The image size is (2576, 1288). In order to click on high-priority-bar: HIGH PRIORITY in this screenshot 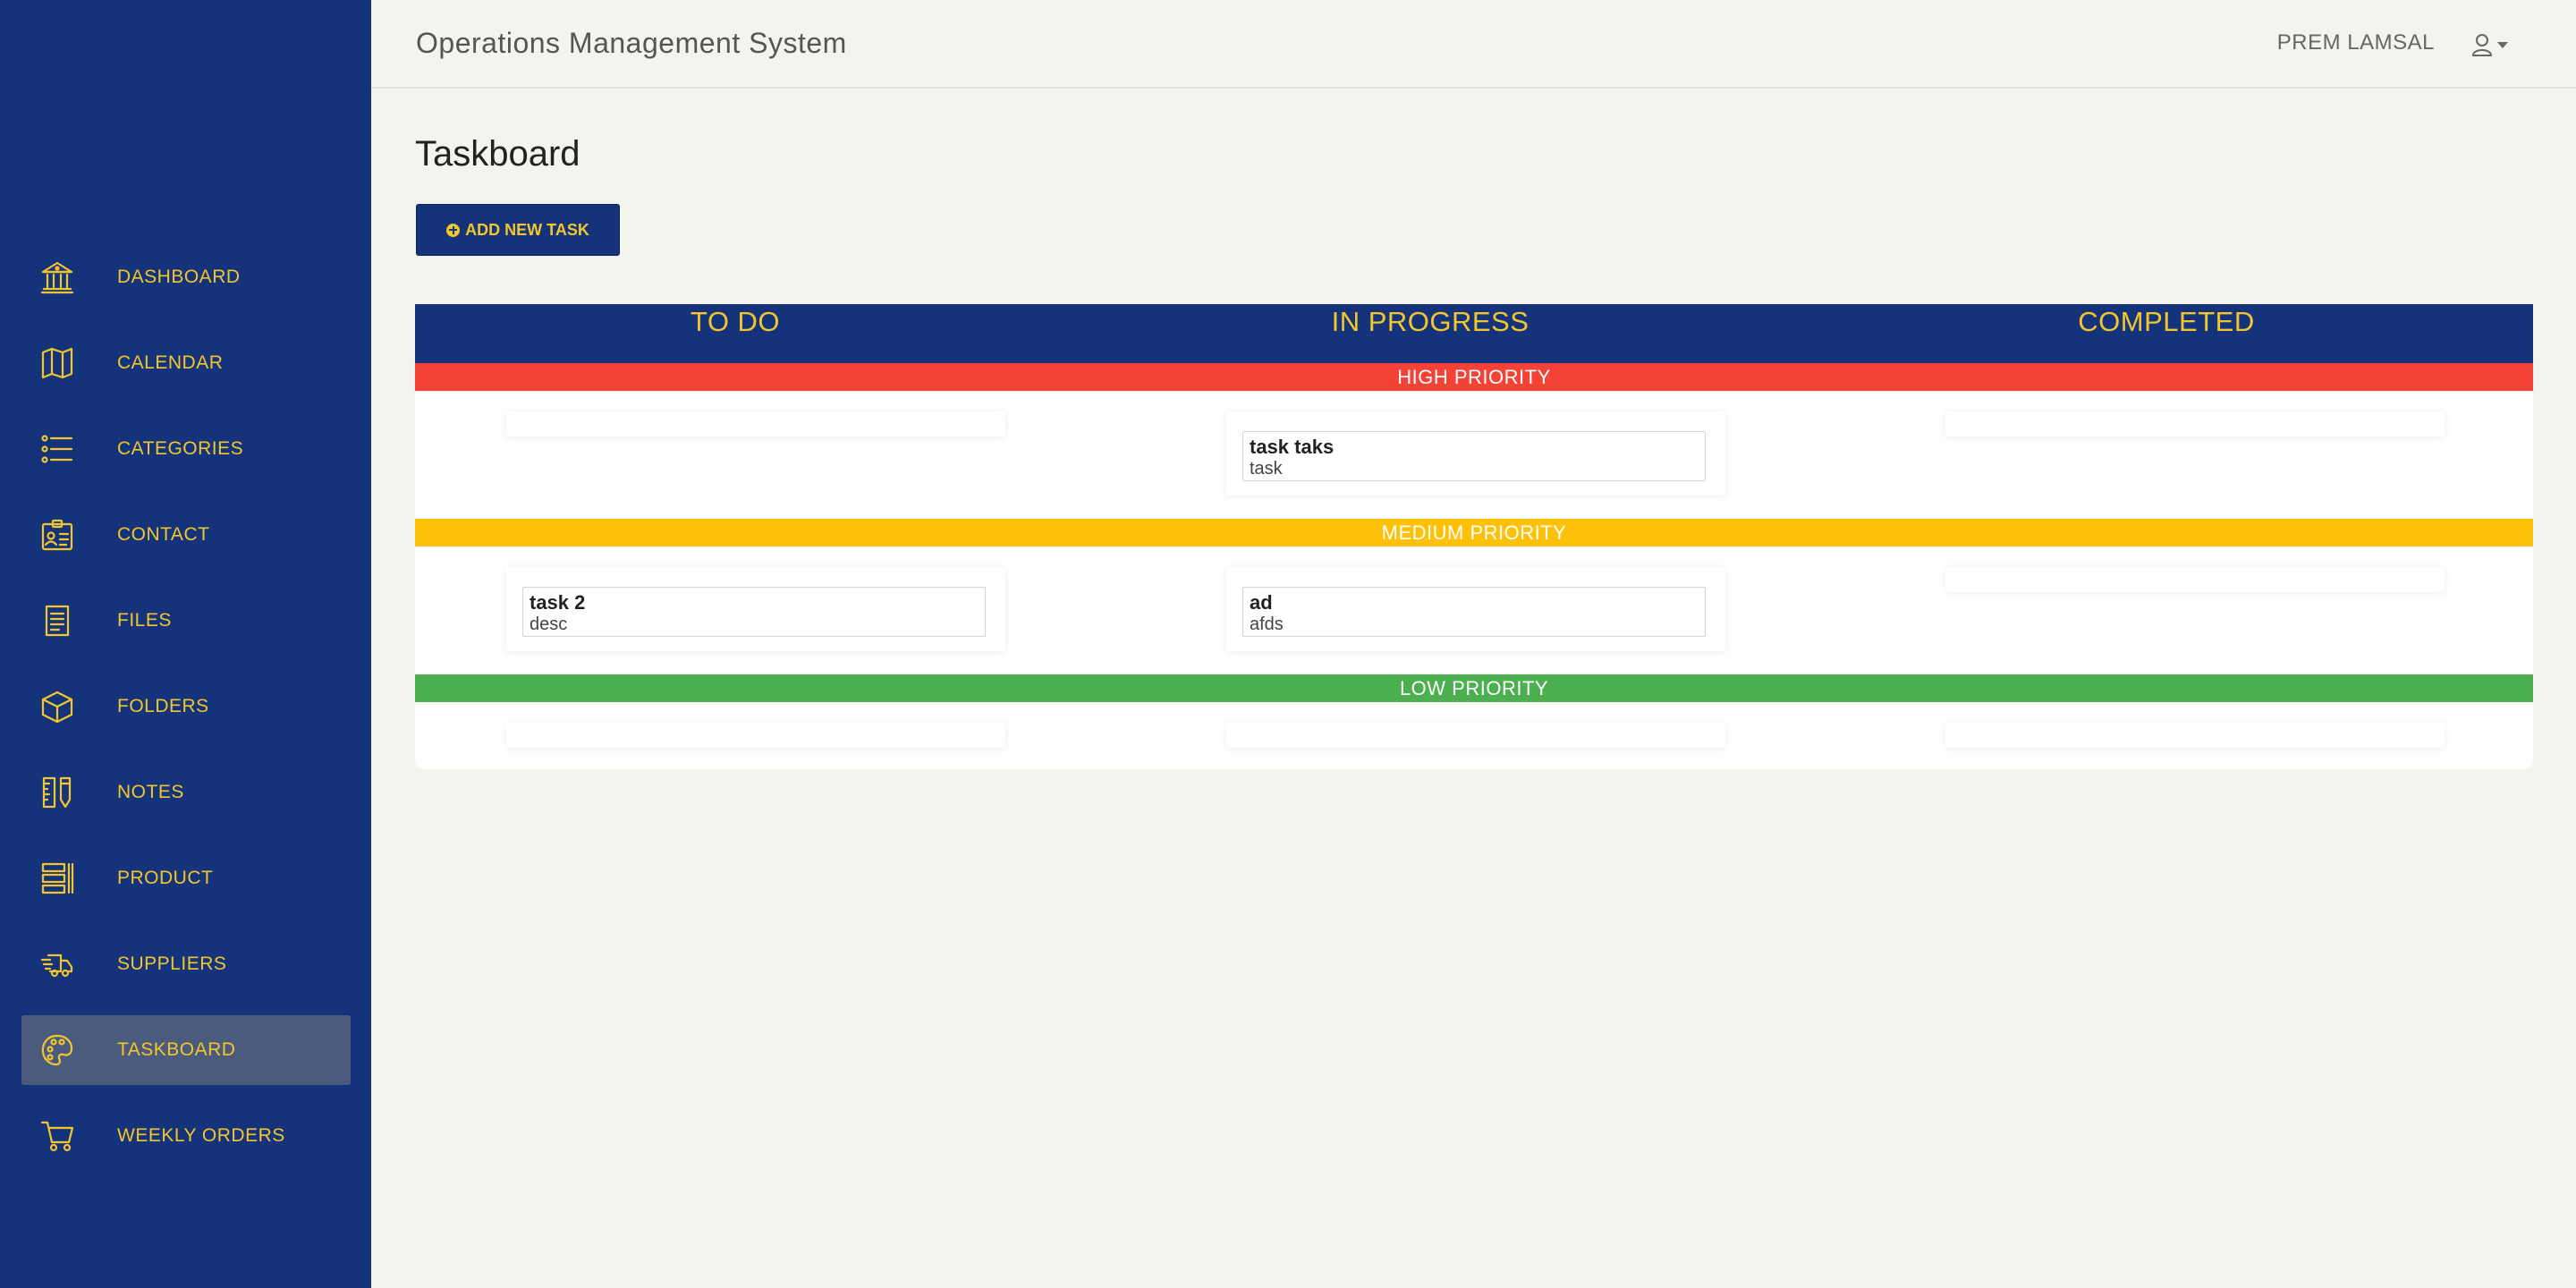, I will do `click(1474, 377)`.